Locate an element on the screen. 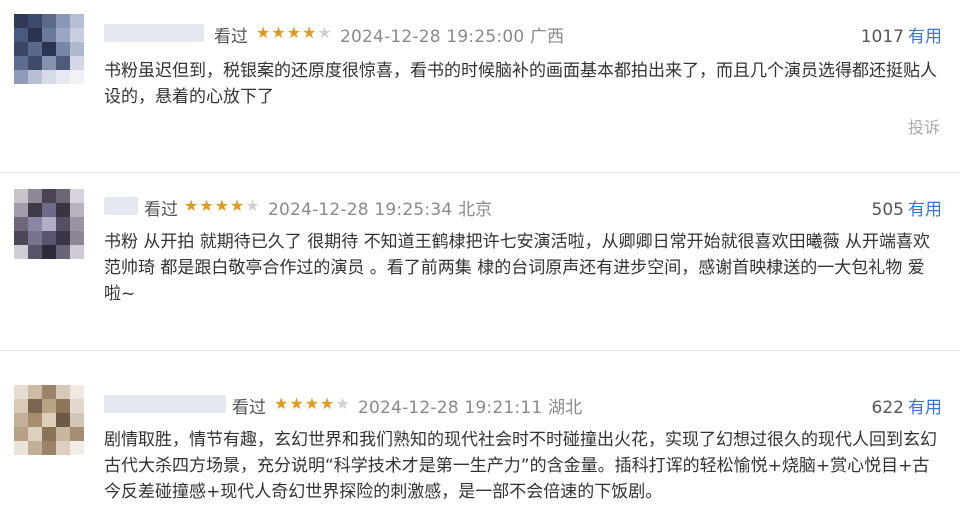 The width and height of the screenshot is (960, 524). review-time: 2024-12-28 19:25:00 广西 is located at coordinates (452, 37).